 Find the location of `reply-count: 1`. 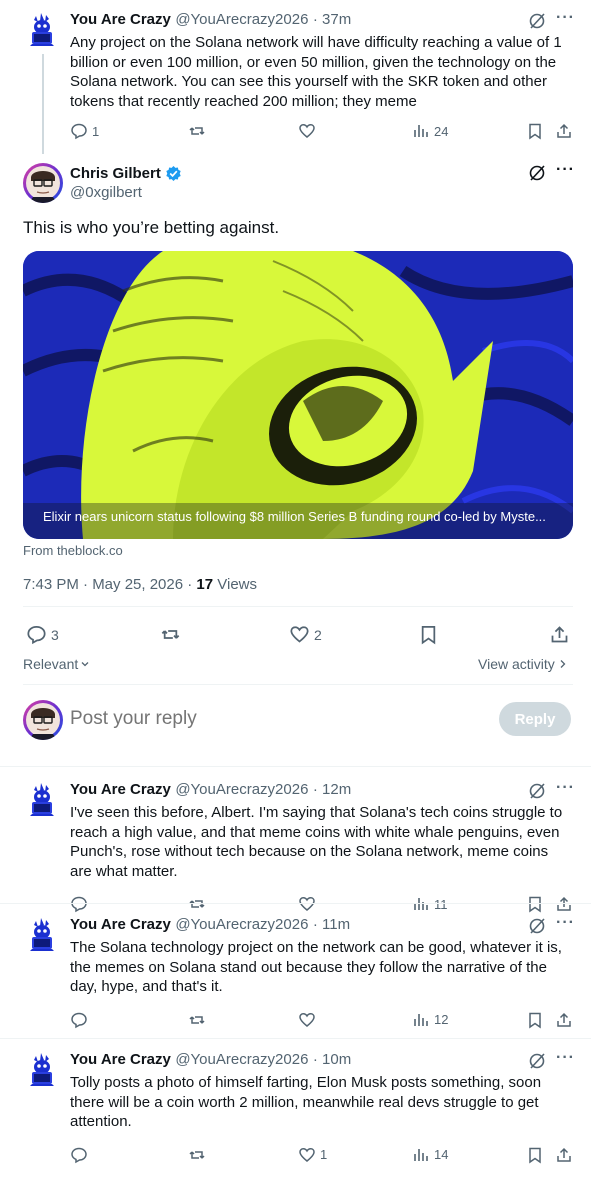

reply-count: 1 is located at coordinates (96, 131).